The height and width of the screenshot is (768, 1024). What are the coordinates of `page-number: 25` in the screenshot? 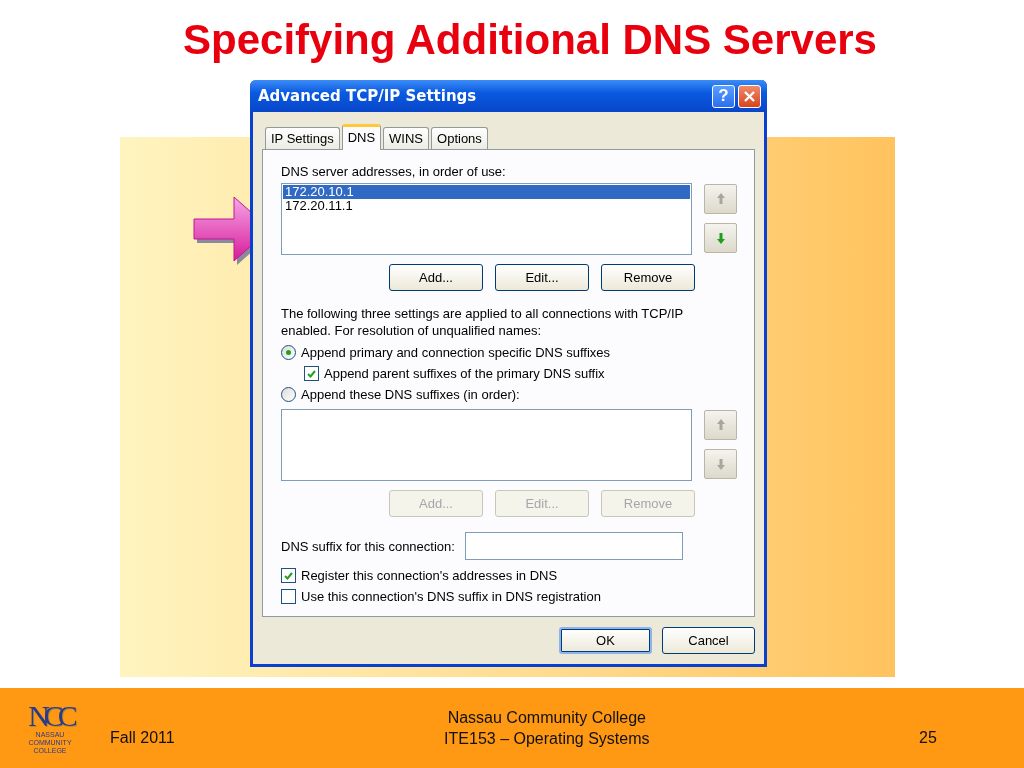 It's located at (928, 738).